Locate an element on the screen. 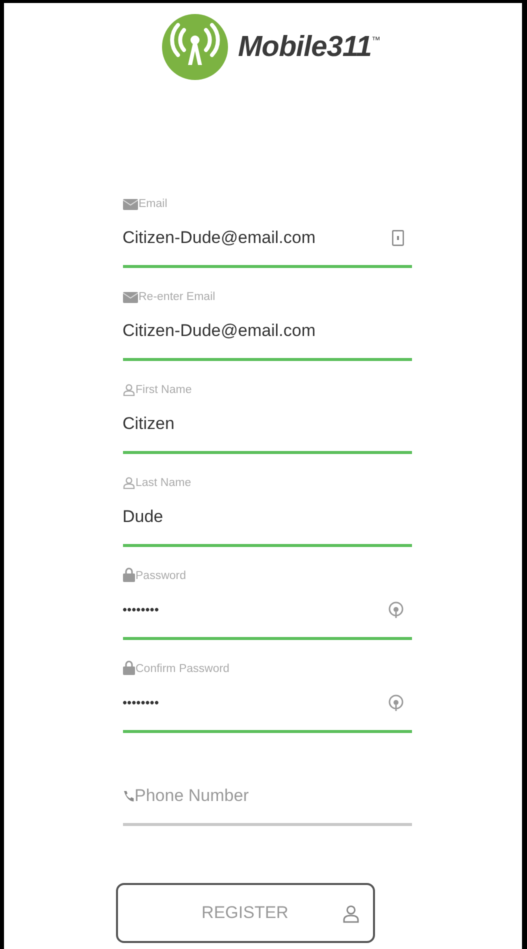  field-label: Re-enter Email is located at coordinates (177, 297).